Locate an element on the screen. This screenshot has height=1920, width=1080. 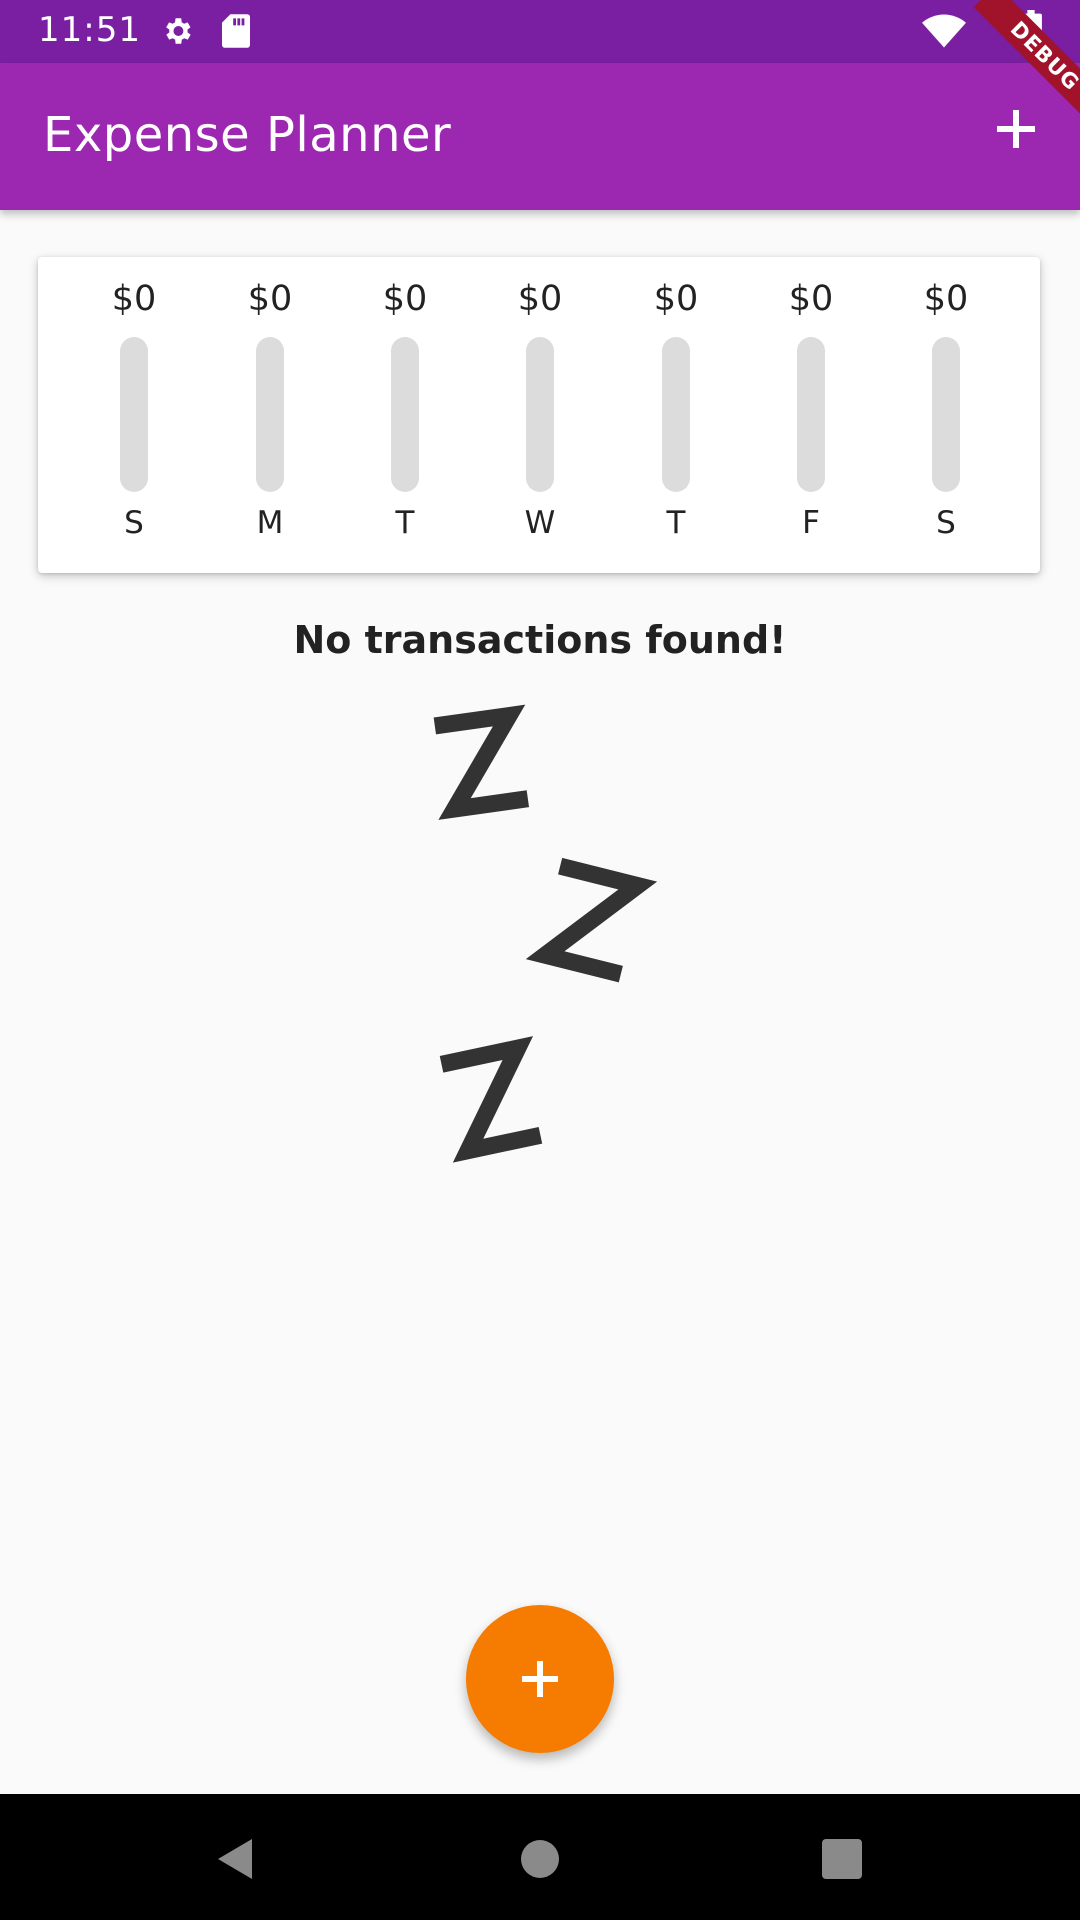
system-nav-bar is located at coordinates (540, 1857).